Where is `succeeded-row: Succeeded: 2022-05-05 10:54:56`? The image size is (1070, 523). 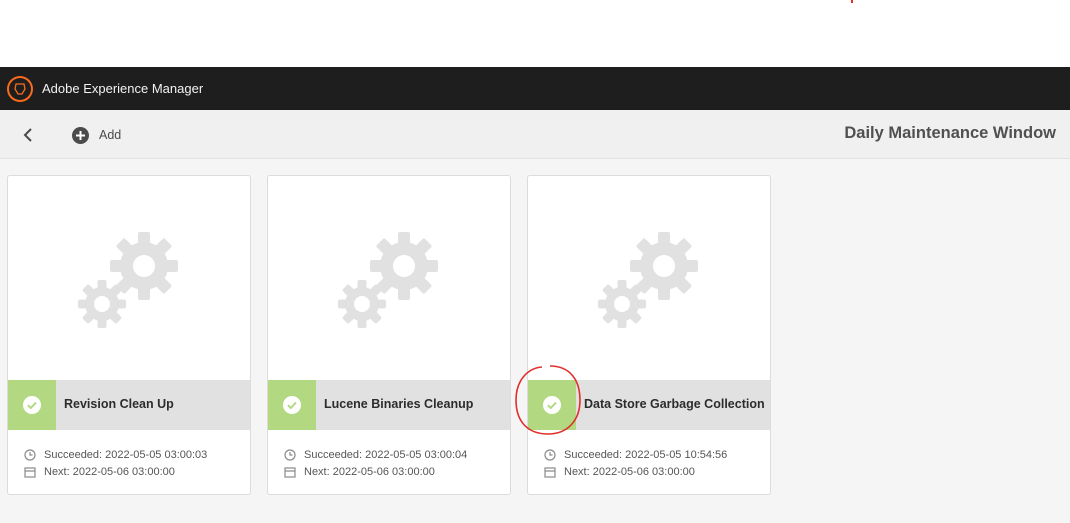 succeeded-row: Succeeded: 2022-05-05 10:54:56 is located at coordinates (654, 455).